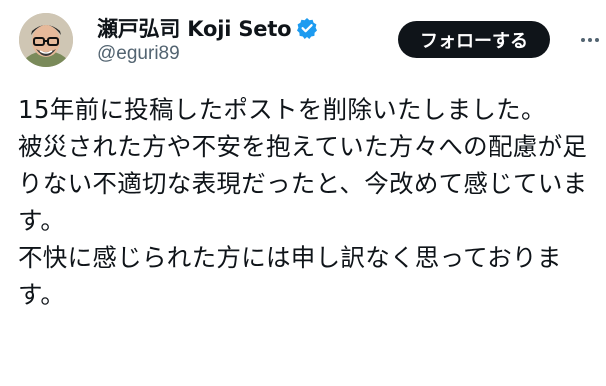  Describe the element at coordinates (590, 40) in the screenshot. I see `more-horizontal-icon` at that location.